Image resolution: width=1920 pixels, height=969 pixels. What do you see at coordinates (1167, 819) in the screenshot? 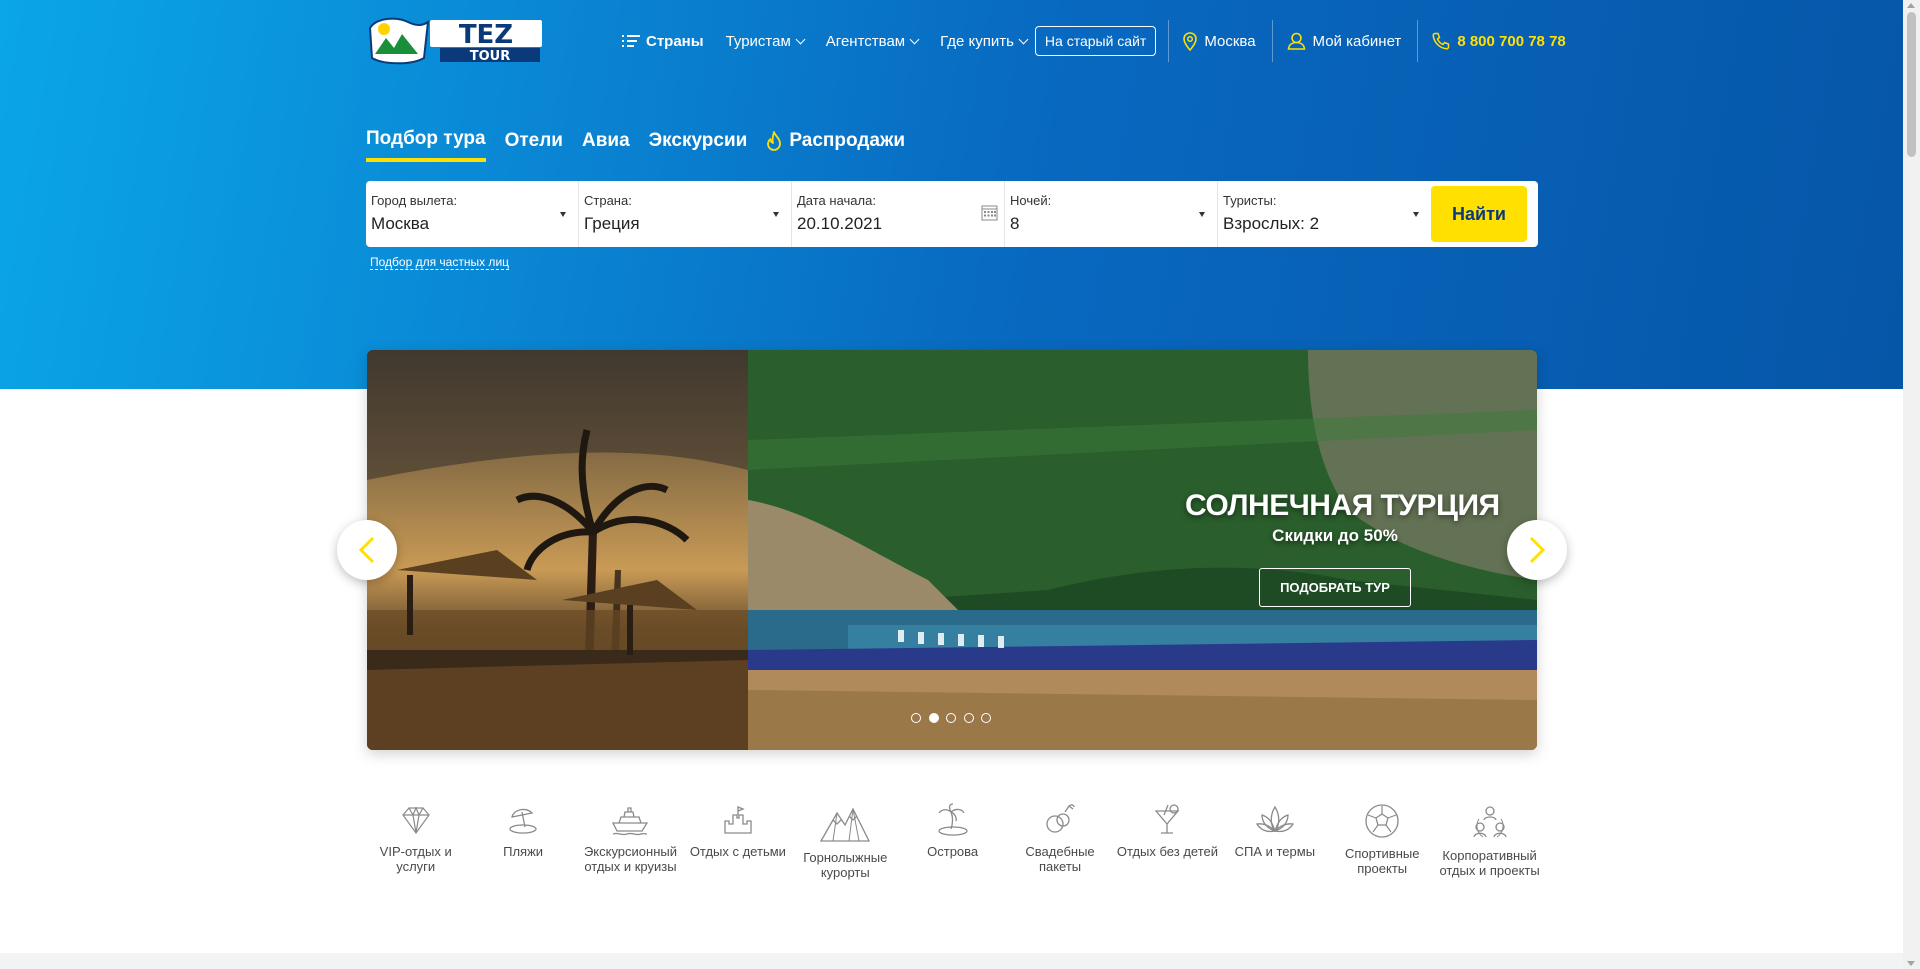
I see `cocktail-icon` at bounding box center [1167, 819].